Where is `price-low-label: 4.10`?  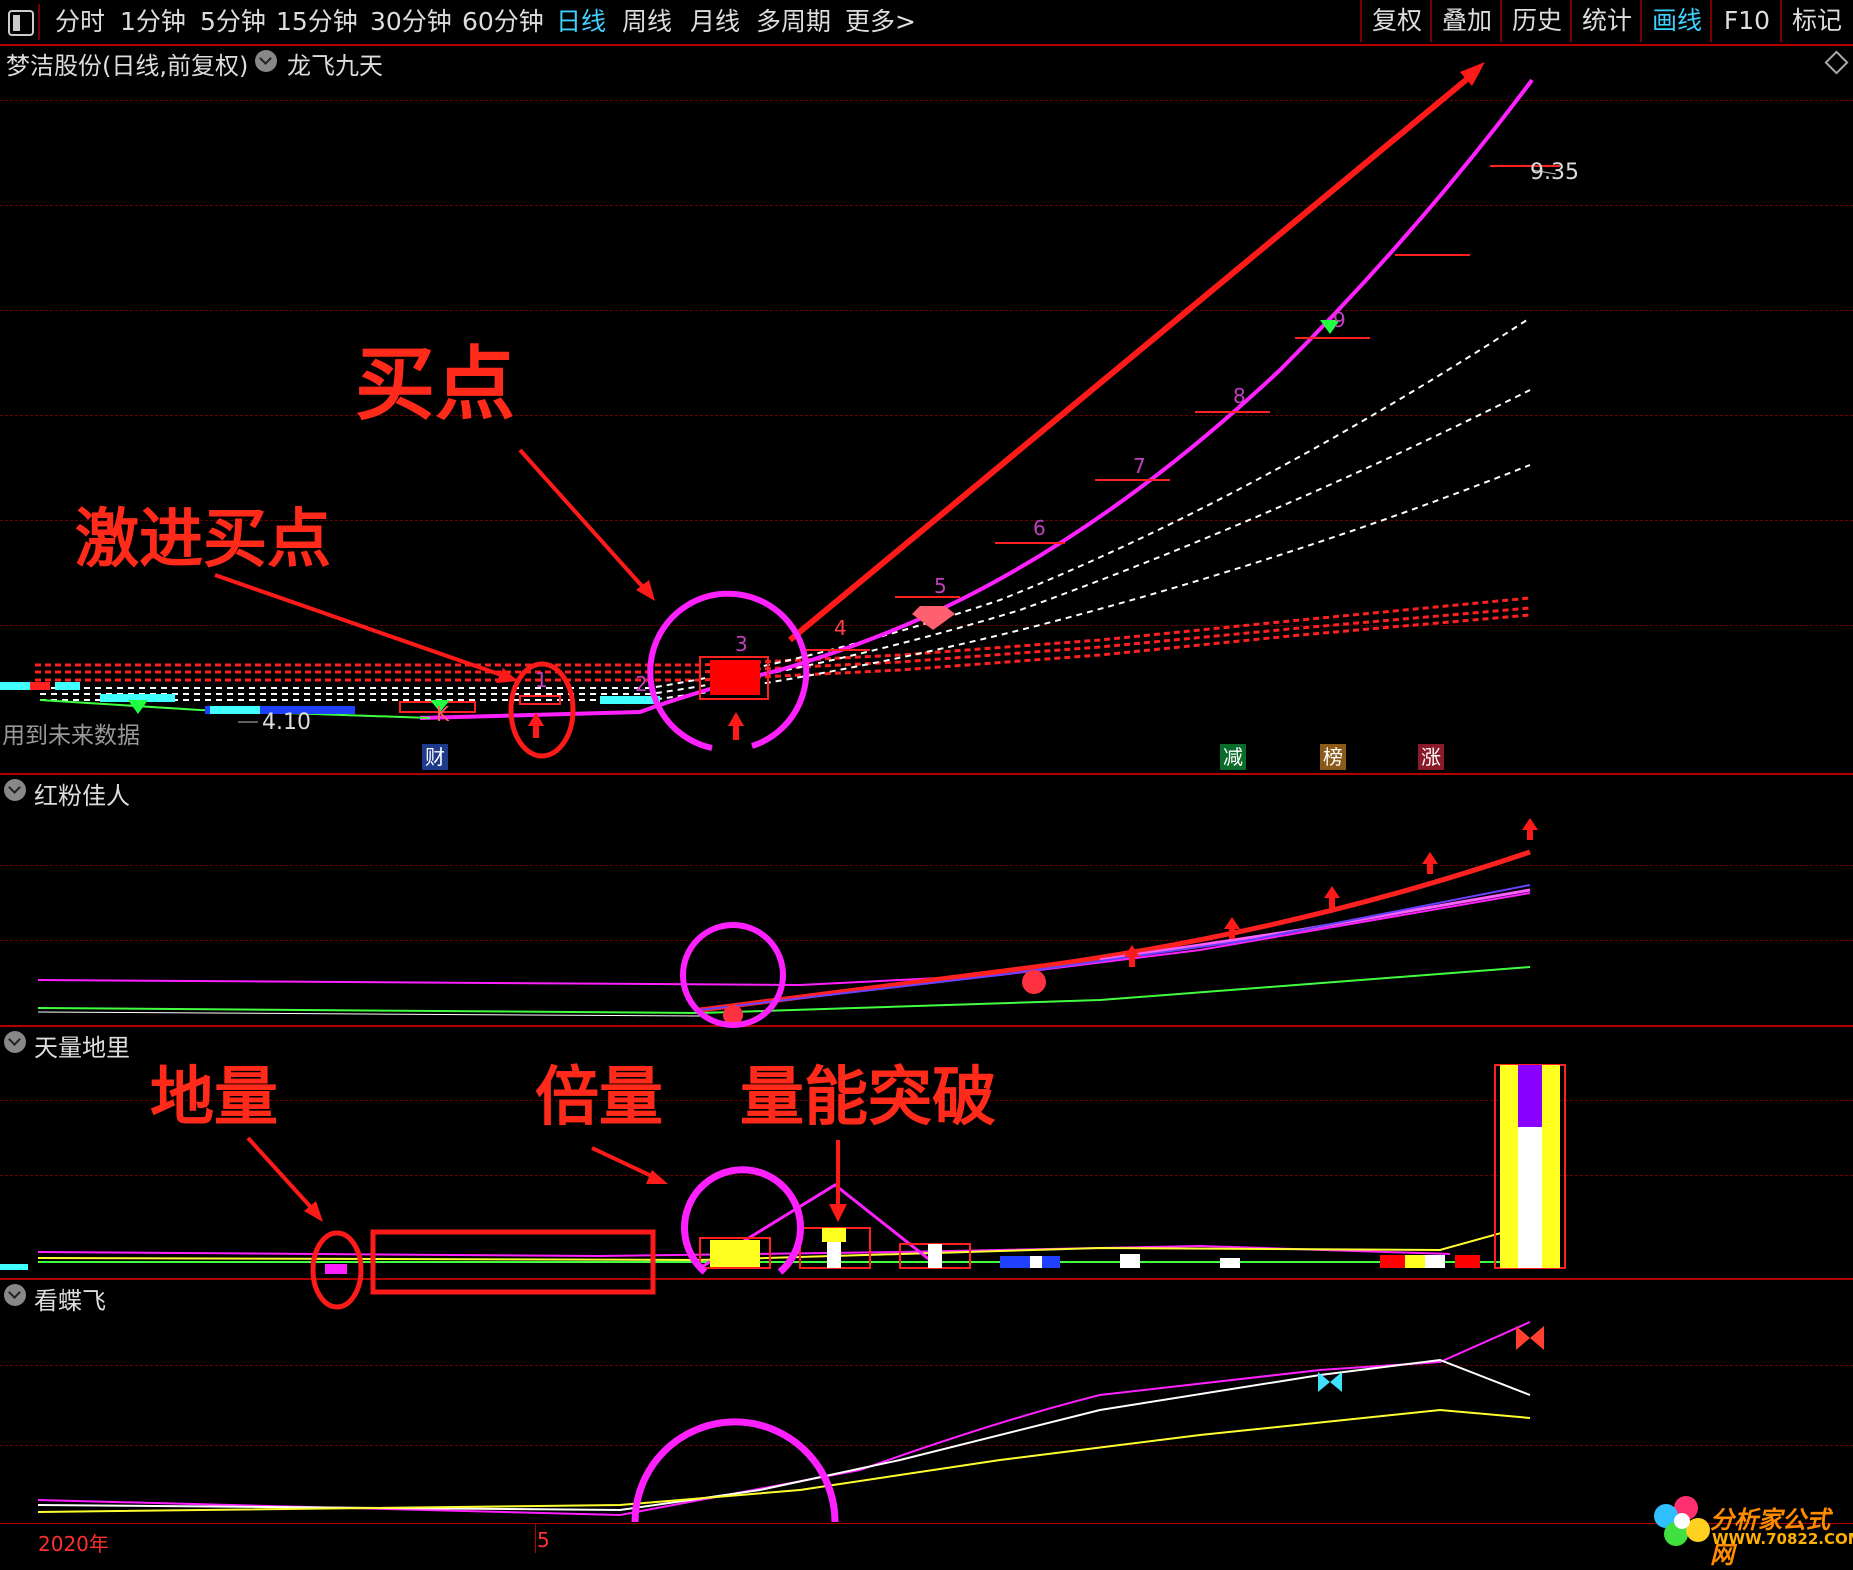 price-low-label: 4.10 is located at coordinates (286, 722).